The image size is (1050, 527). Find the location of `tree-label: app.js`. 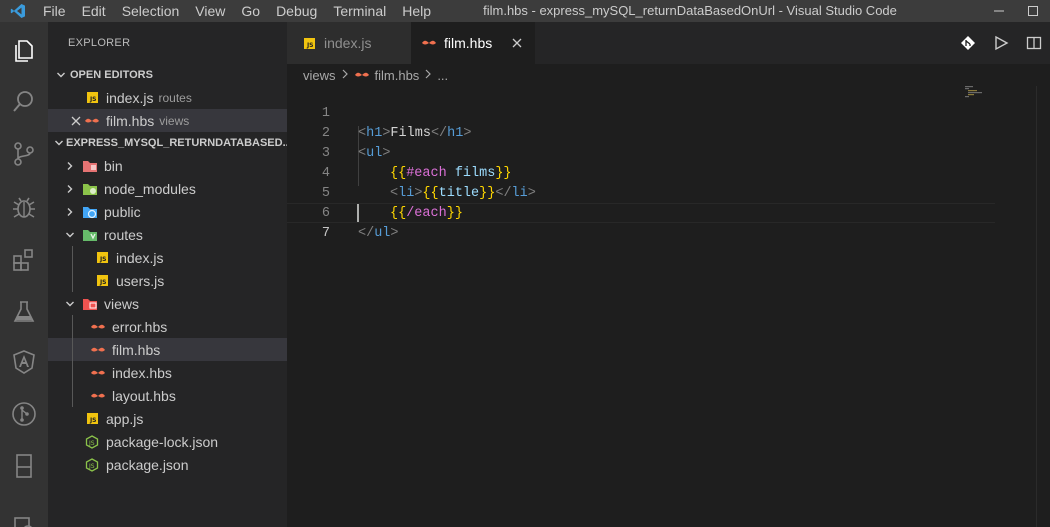

tree-label: app.js is located at coordinates (125, 418).